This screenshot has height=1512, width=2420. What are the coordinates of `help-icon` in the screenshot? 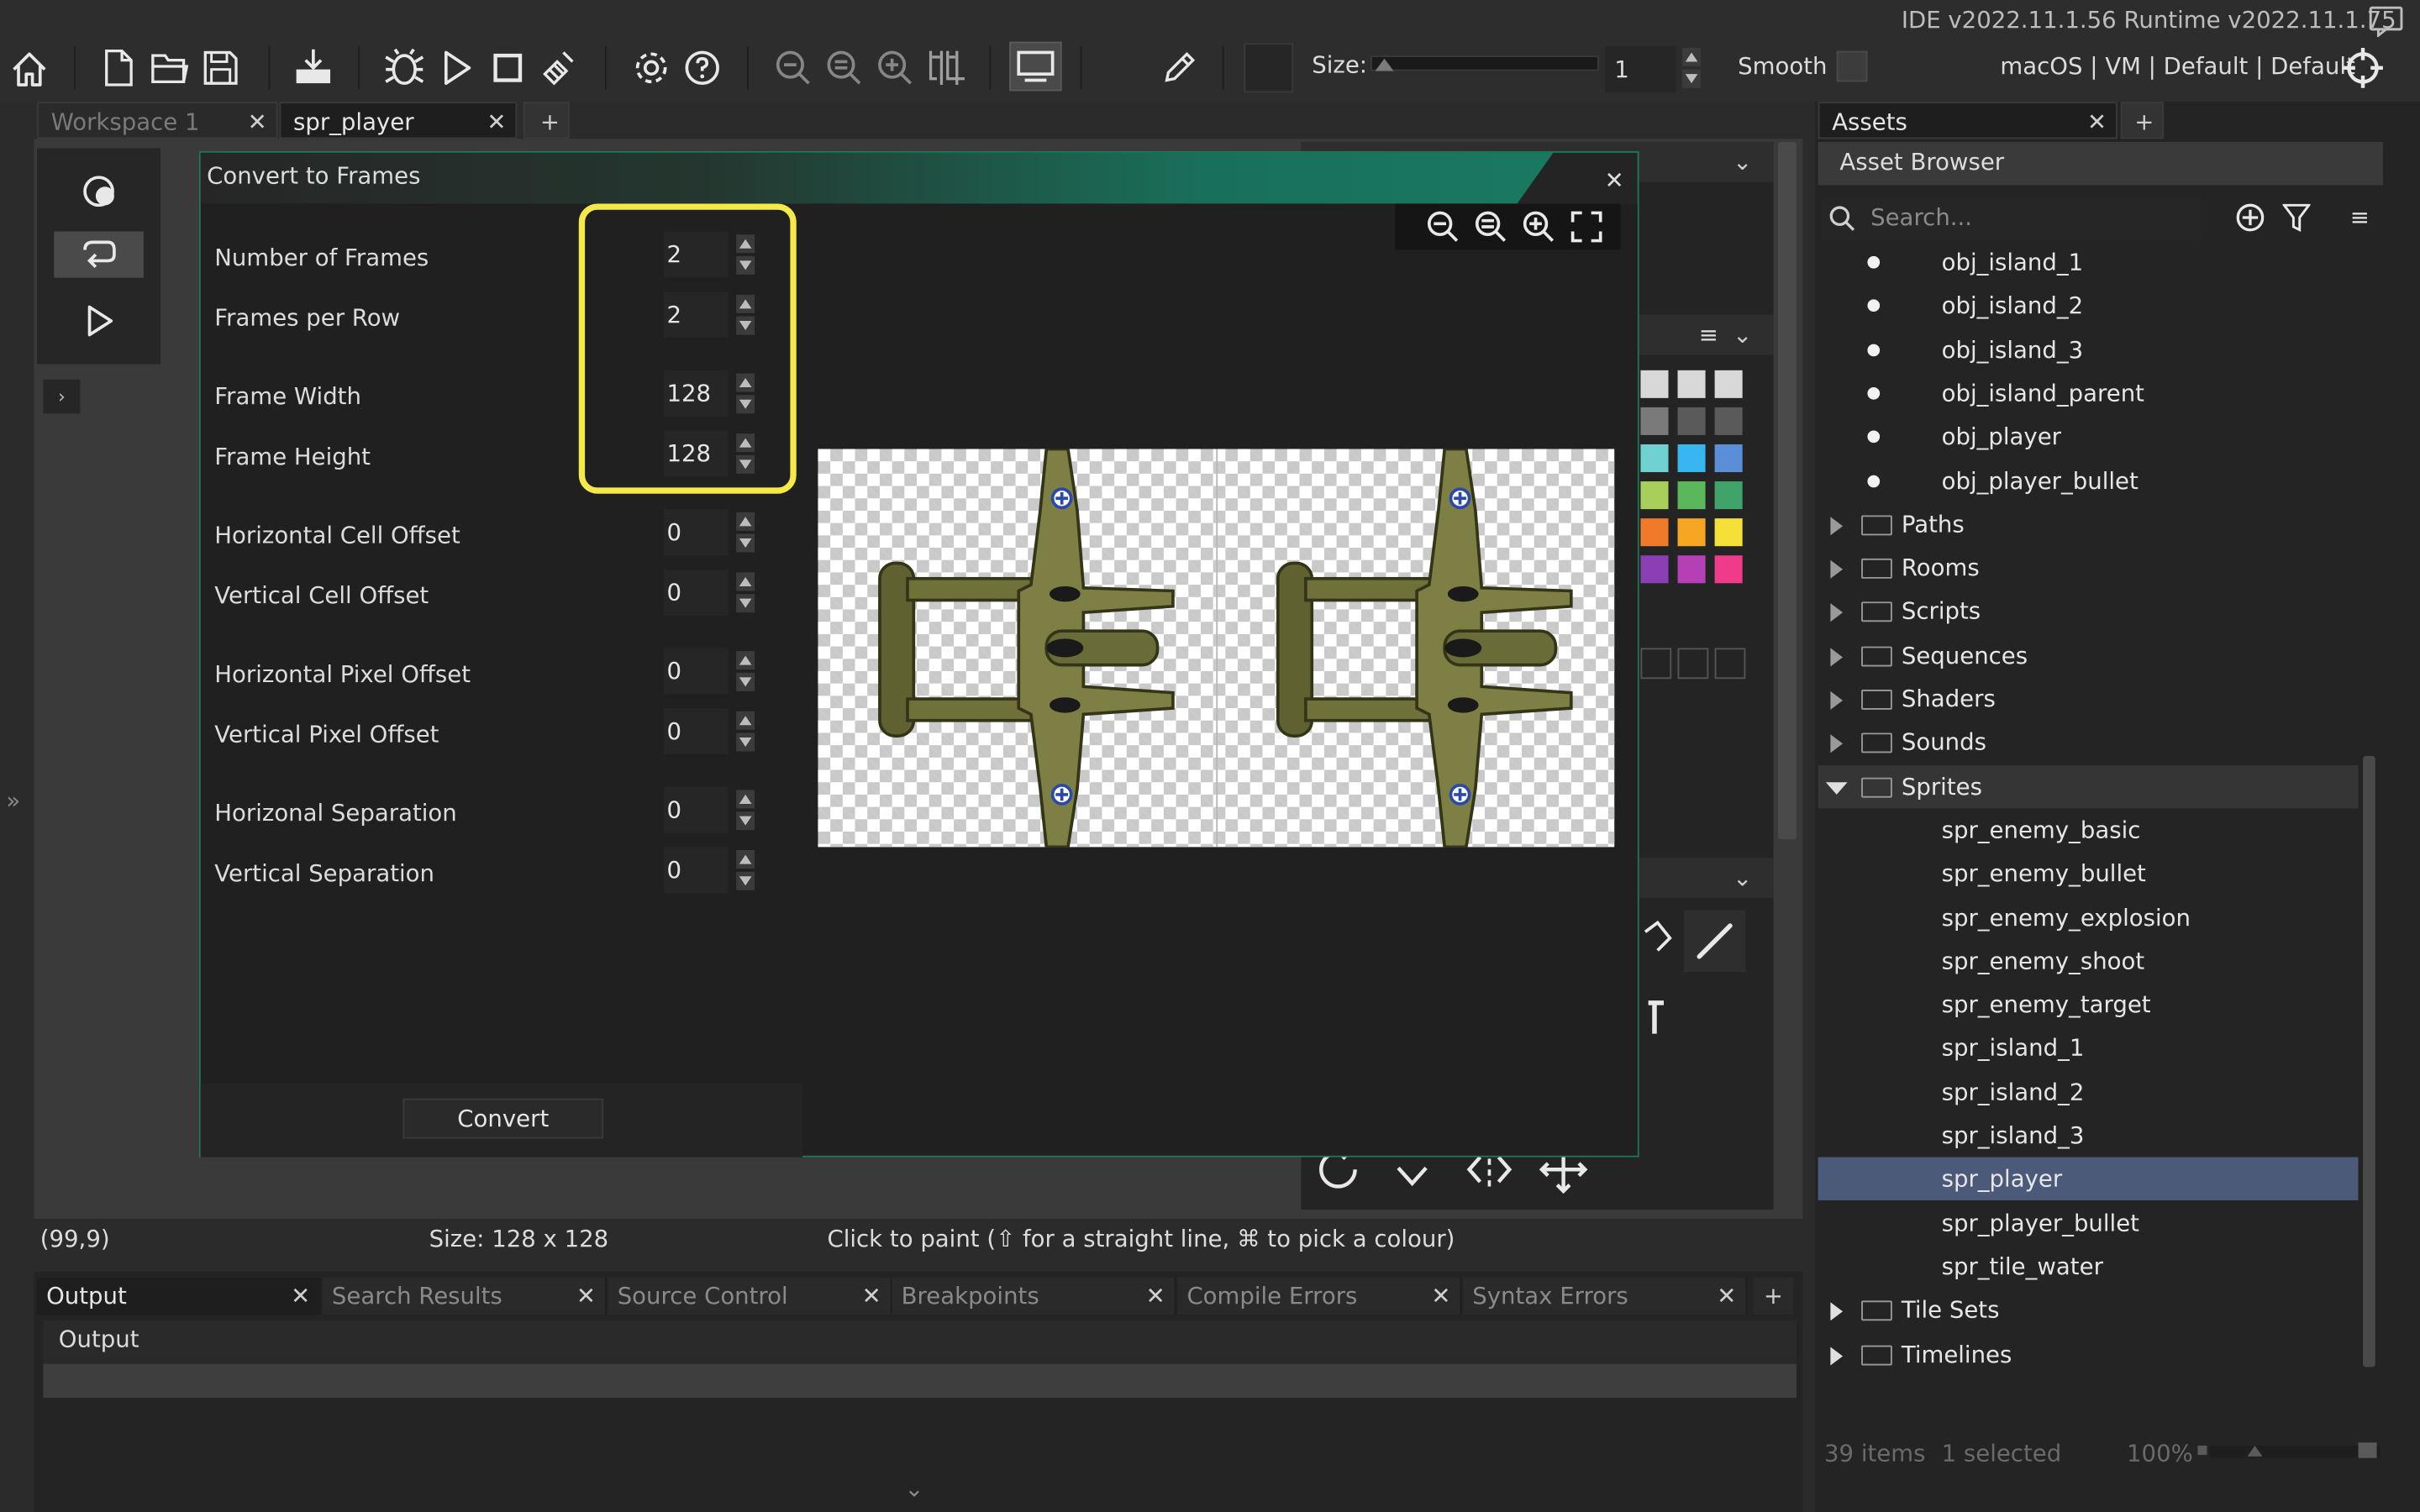 It's located at (702, 67).